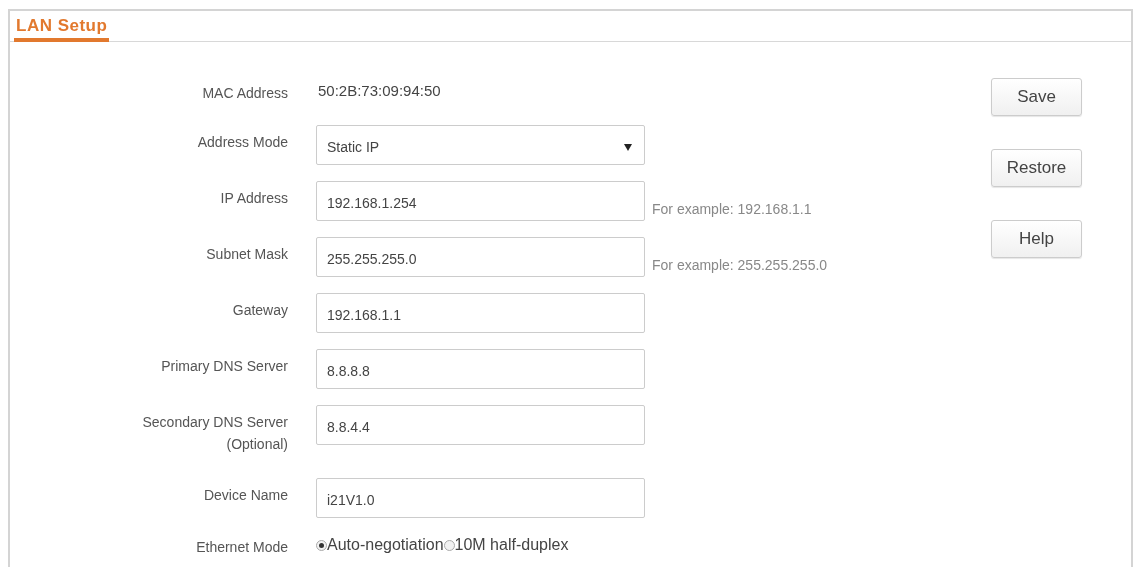 This screenshot has width=1139, height=571. What do you see at coordinates (385, 545) in the screenshot?
I see `radio-label: Auto-negotiation` at bounding box center [385, 545].